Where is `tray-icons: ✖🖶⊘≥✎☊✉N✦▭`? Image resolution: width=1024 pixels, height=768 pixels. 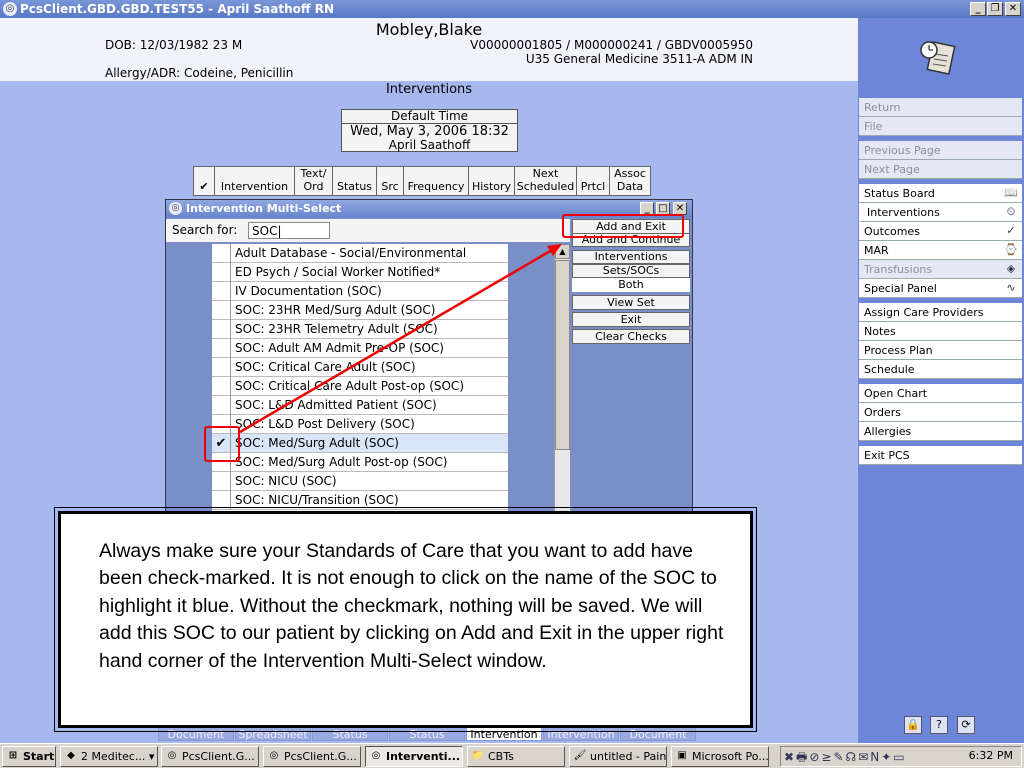
tray-icons: ✖🖶⊘≥✎☊✉N✦▭ is located at coordinates (845, 758).